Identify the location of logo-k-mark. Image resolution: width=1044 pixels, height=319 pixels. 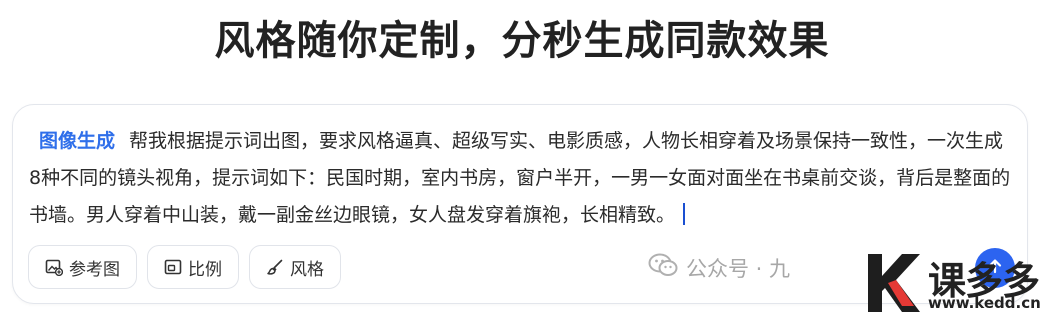
(894, 283).